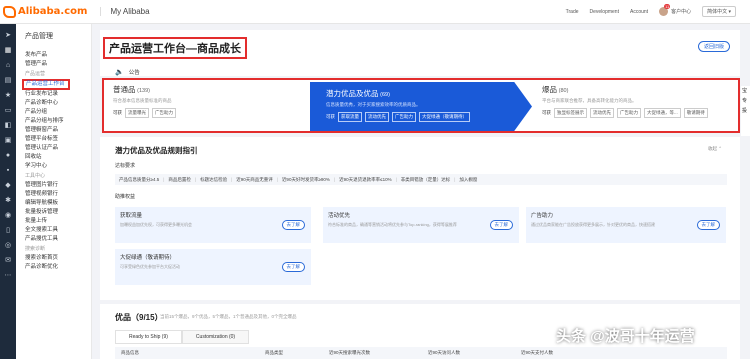 Image resolution: width=750 pixels, height=359 pixels. I want to click on card-desc: 符合标准的商品，确通等营销活动将优先参与Top-ranking，获得等展推荐, so click(392, 224).